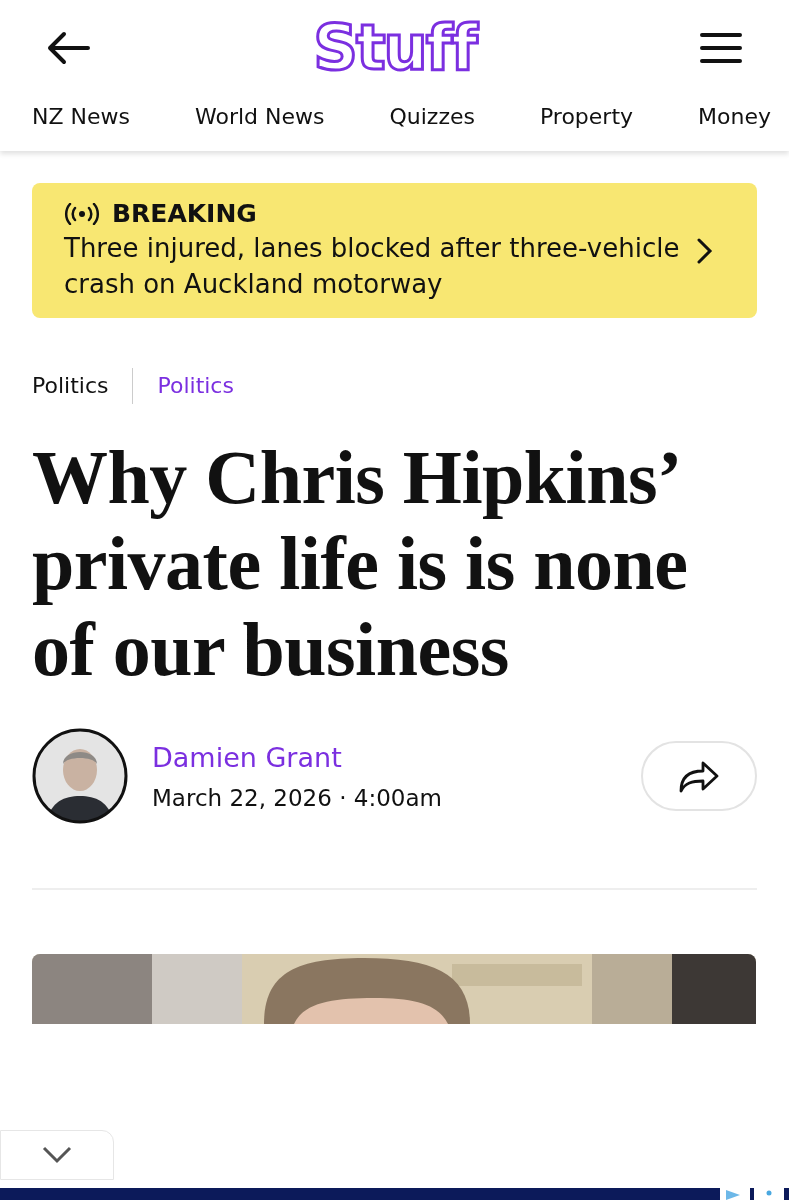 Image resolution: width=789 pixels, height=1200 pixels. Describe the element at coordinates (184, 213) in the screenshot. I see `breaking-label: BREAKING` at that location.